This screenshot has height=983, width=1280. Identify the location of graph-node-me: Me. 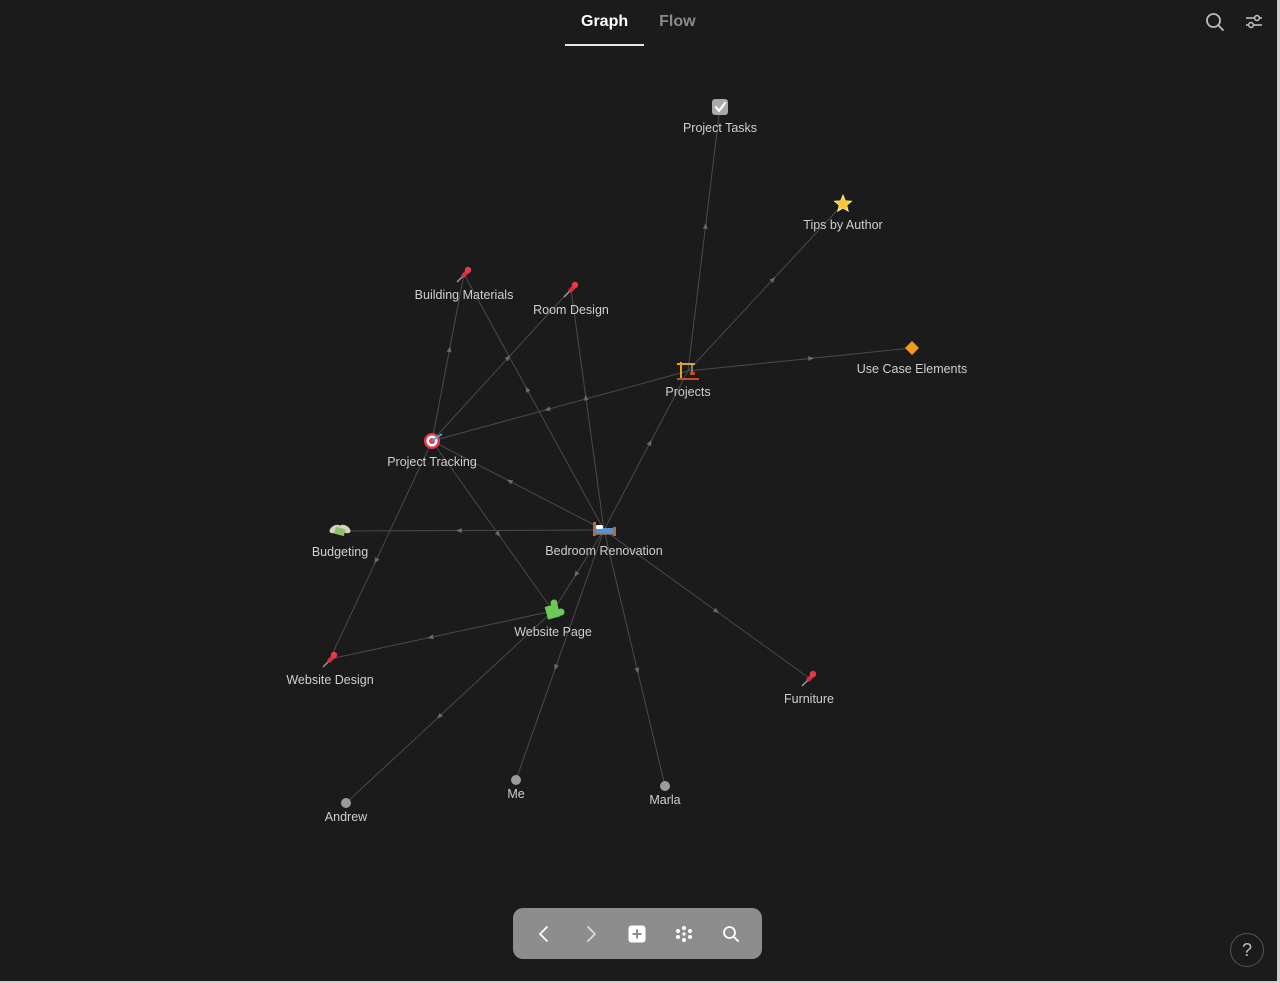
(516, 788).